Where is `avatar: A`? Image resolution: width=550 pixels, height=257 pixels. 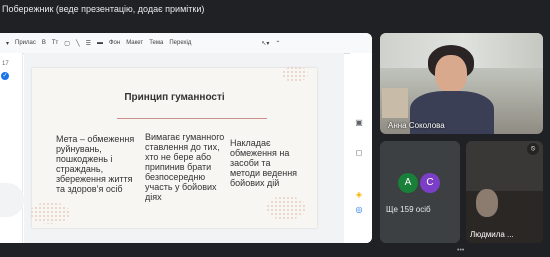 avatar: A is located at coordinates (408, 183).